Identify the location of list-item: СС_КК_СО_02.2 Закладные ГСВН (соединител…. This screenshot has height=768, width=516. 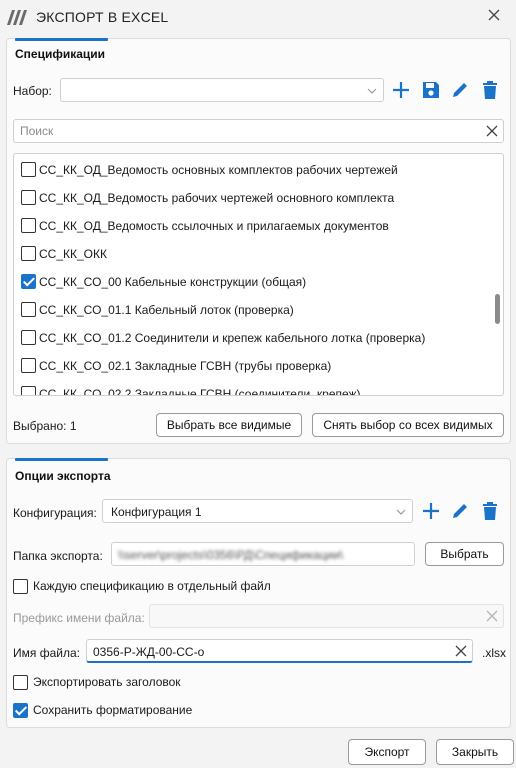
(253, 388).